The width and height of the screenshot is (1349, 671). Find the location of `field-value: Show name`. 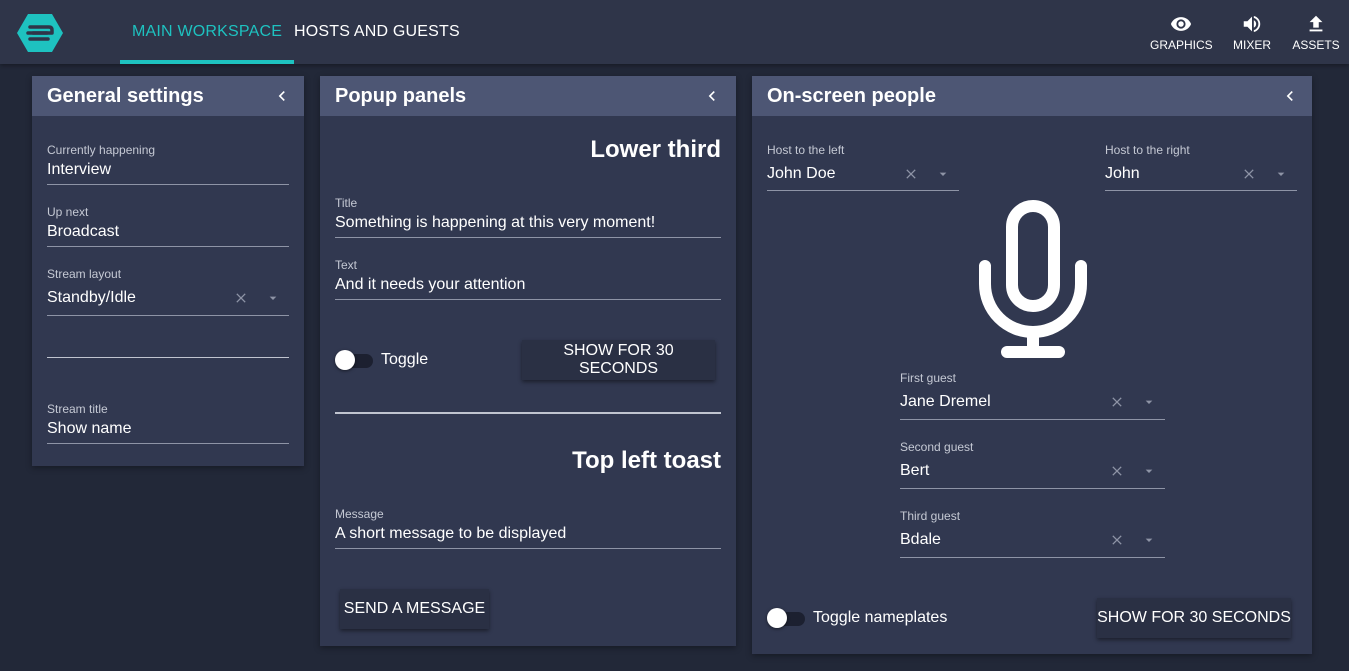

field-value: Show name is located at coordinates (89, 429).